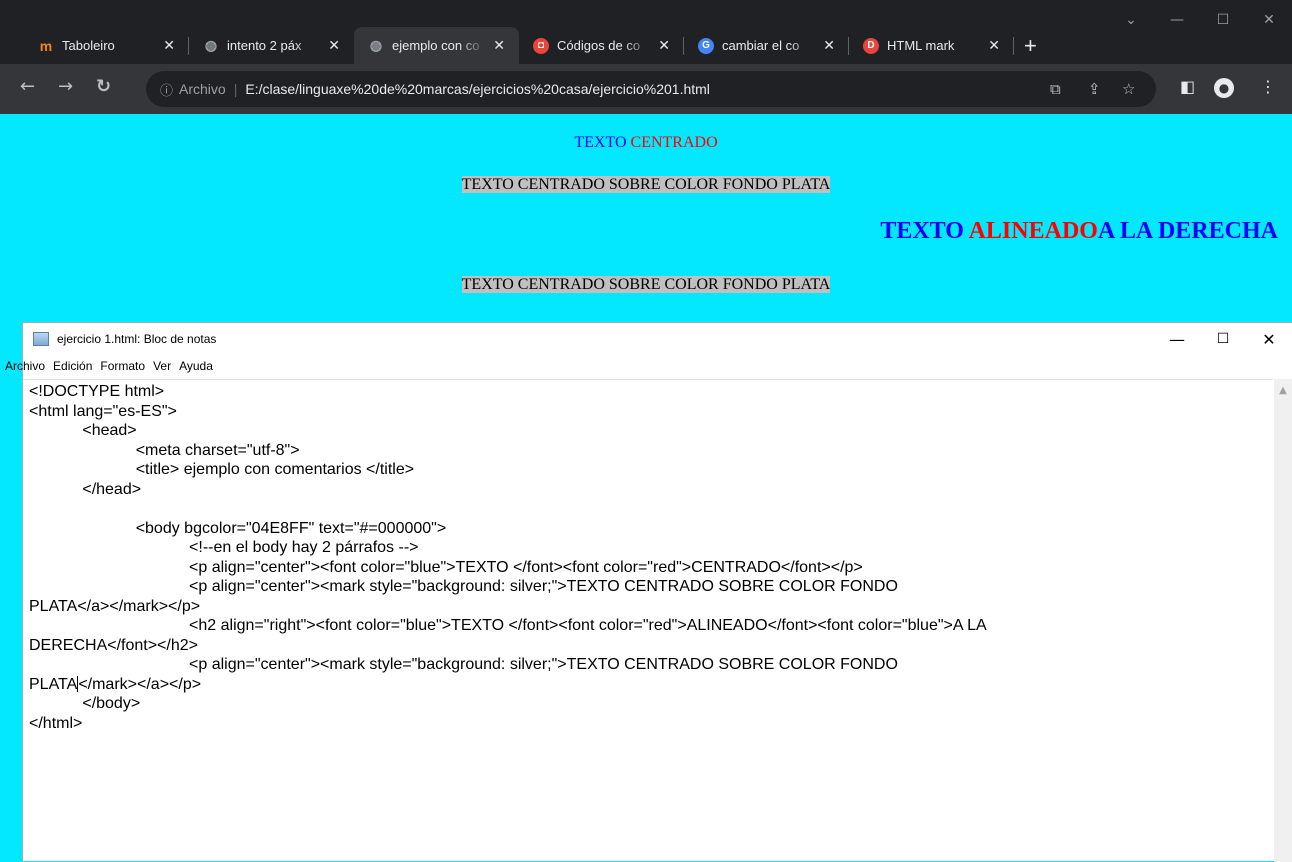 Image resolution: width=1292 pixels, height=862 pixels. I want to click on line-text: <html lang="es-ES">, so click(103, 411).